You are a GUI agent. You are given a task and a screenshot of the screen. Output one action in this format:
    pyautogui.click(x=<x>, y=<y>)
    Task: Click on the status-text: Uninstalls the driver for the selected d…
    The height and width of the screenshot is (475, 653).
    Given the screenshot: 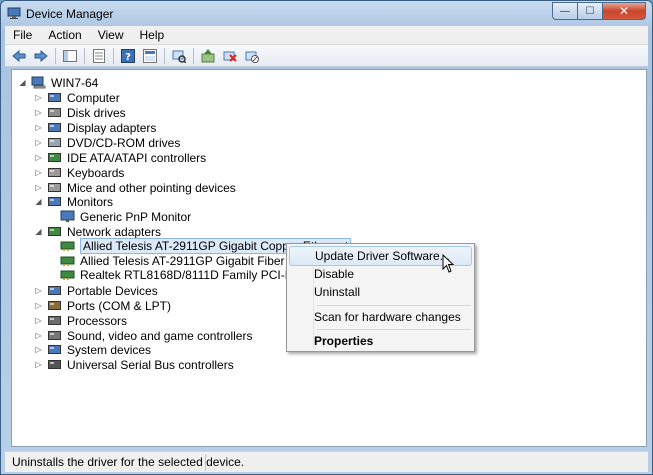 What is the action you would take?
    pyautogui.click(x=128, y=462)
    